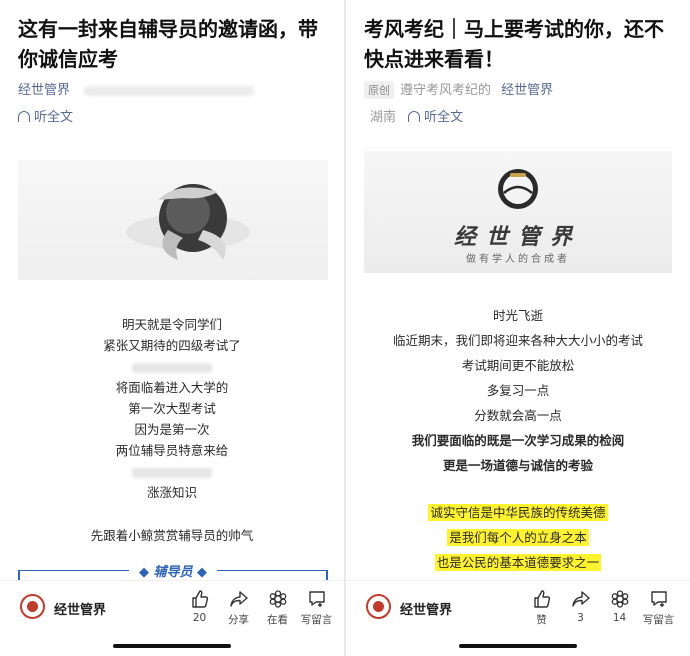  Describe the element at coordinates (379, 90) in the screenshot. I see `original-badge: 原创` at that location.